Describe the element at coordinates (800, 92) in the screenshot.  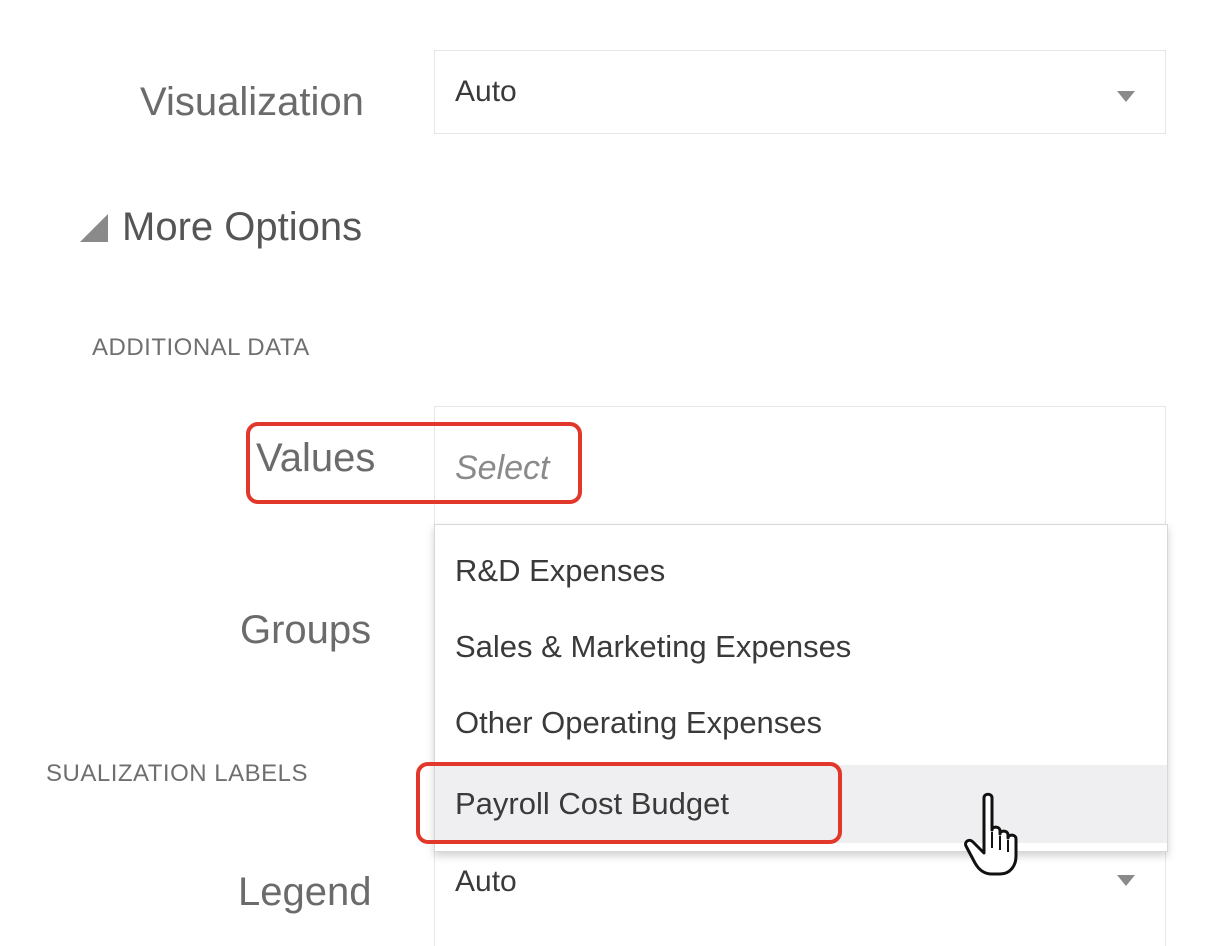
I see `visualization-select: Auto` at that location.